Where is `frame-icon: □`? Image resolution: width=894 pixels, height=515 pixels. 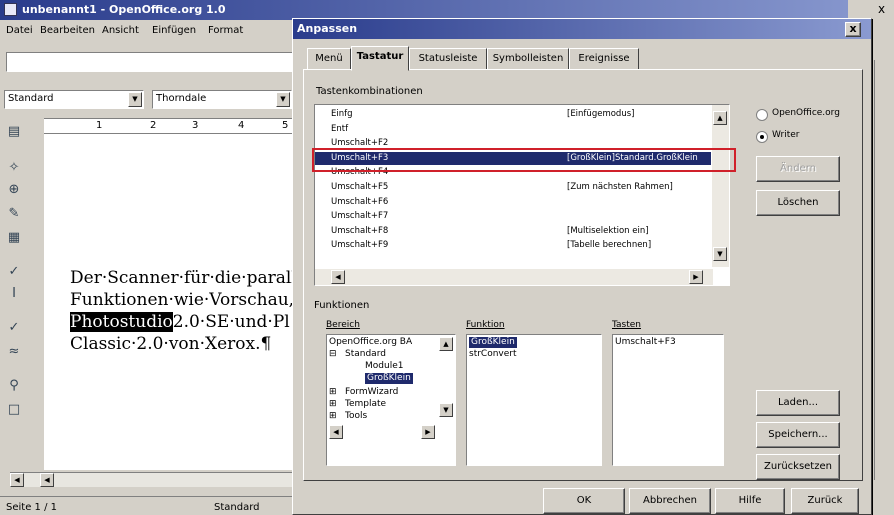 frame-icon: □ is located at coordinates (14, 410).